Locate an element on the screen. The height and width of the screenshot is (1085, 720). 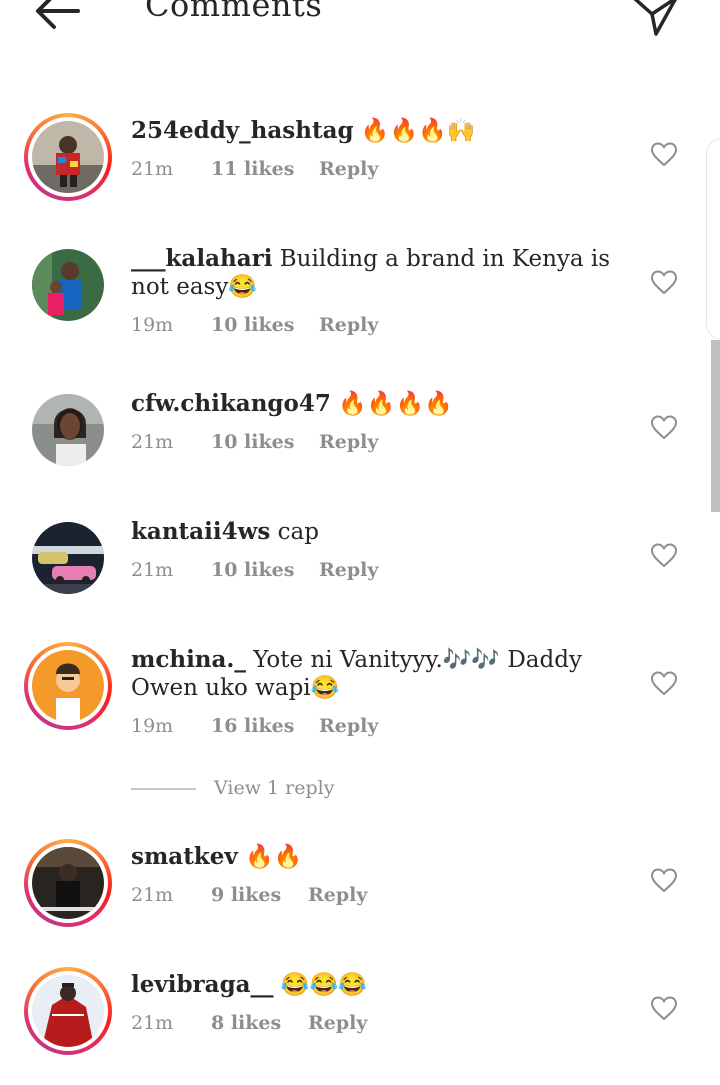
header: Comments is located at coordinates (360, 30).